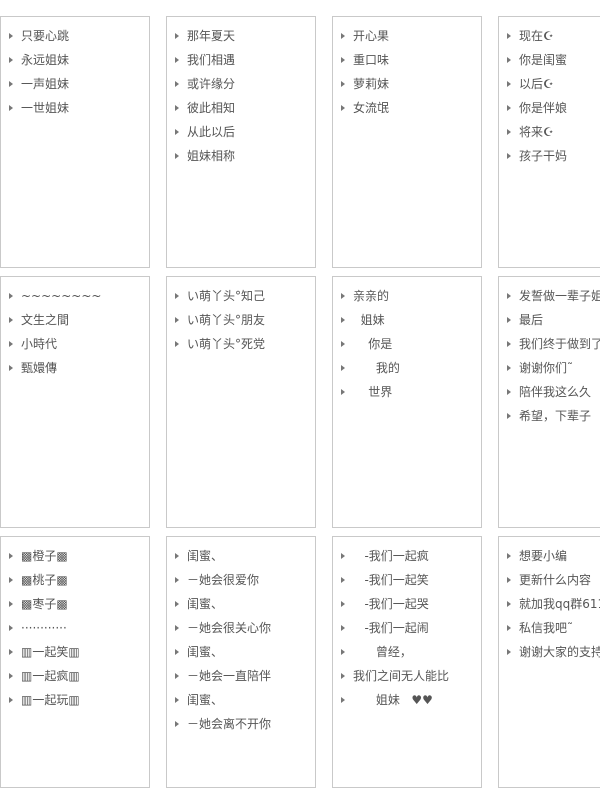 This screenshot has height=788, width=600. I want to click on list-item: 就加我qq群6112, so click(553, 604).